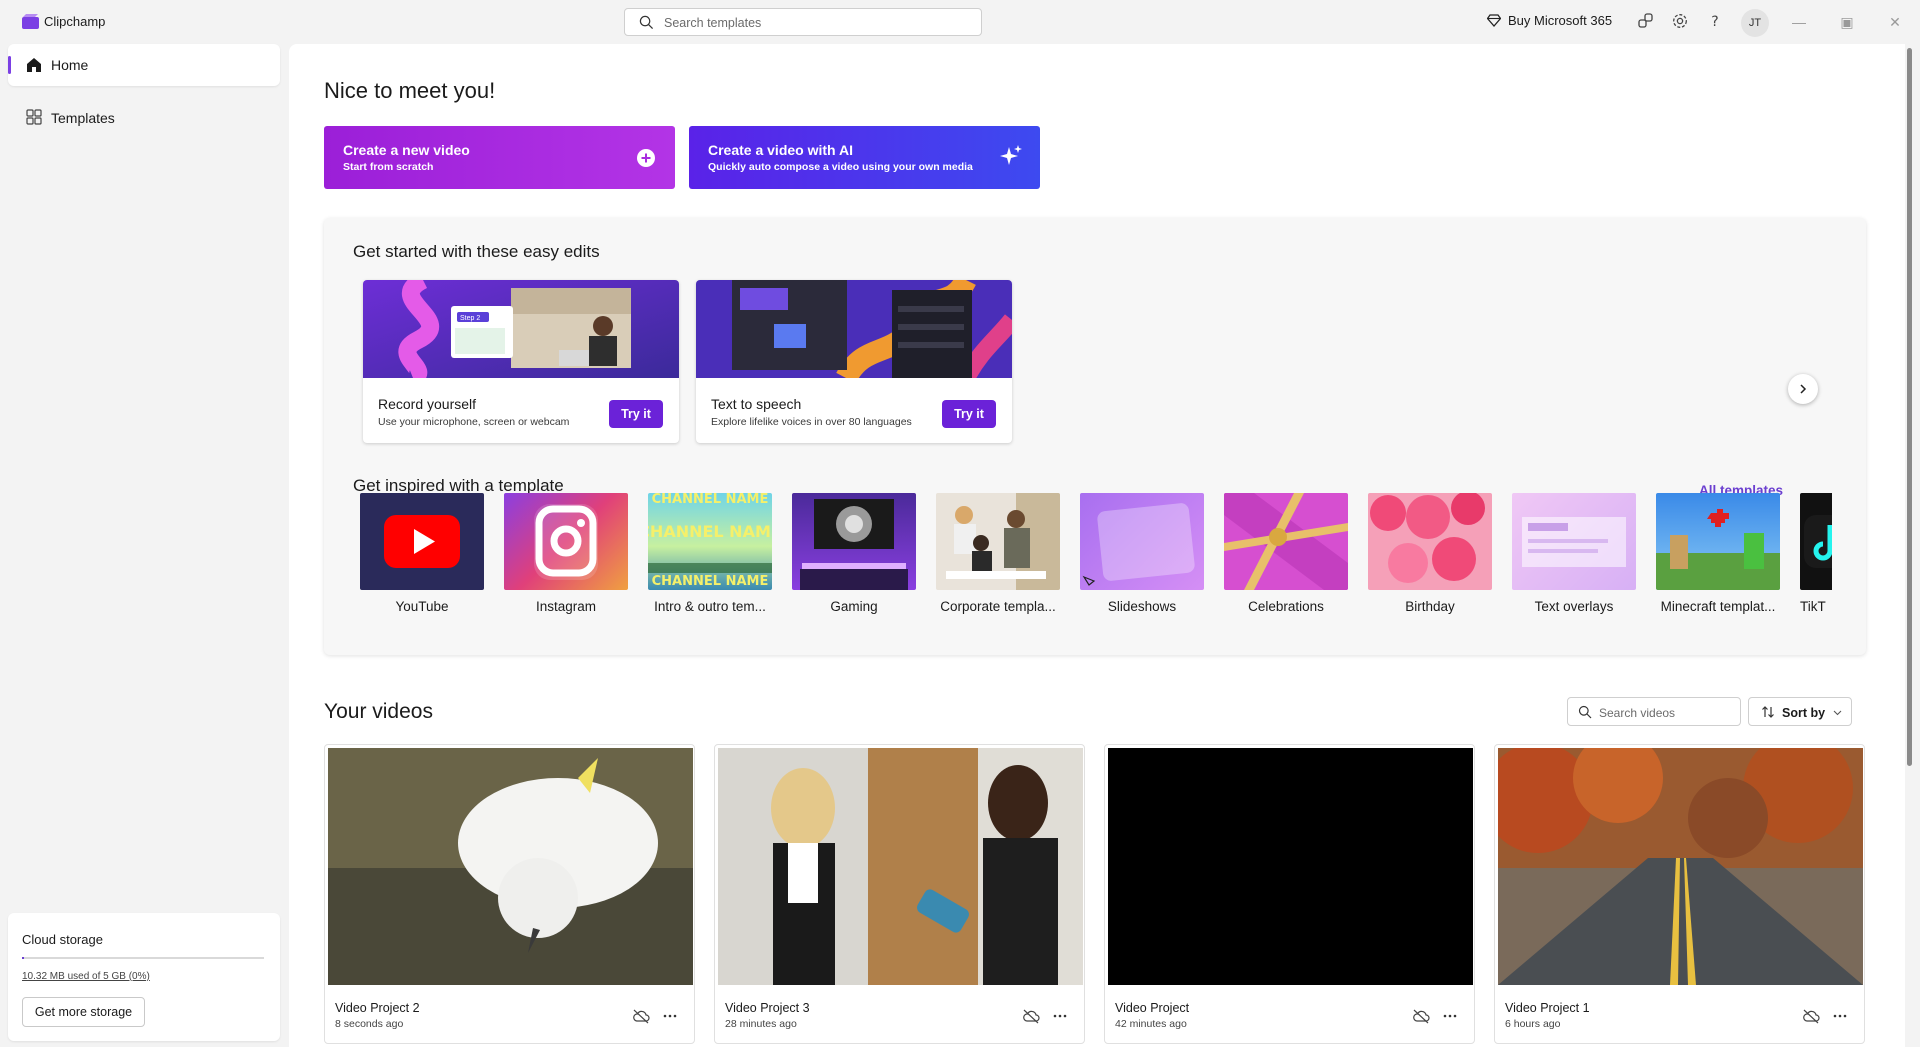 The width and height of the screenshot is (1920, 1047). What do you see at coordinates (1574, 606) in the screenshot?
I see `template-label: Text overlays` at bounding box center [1574, 606].